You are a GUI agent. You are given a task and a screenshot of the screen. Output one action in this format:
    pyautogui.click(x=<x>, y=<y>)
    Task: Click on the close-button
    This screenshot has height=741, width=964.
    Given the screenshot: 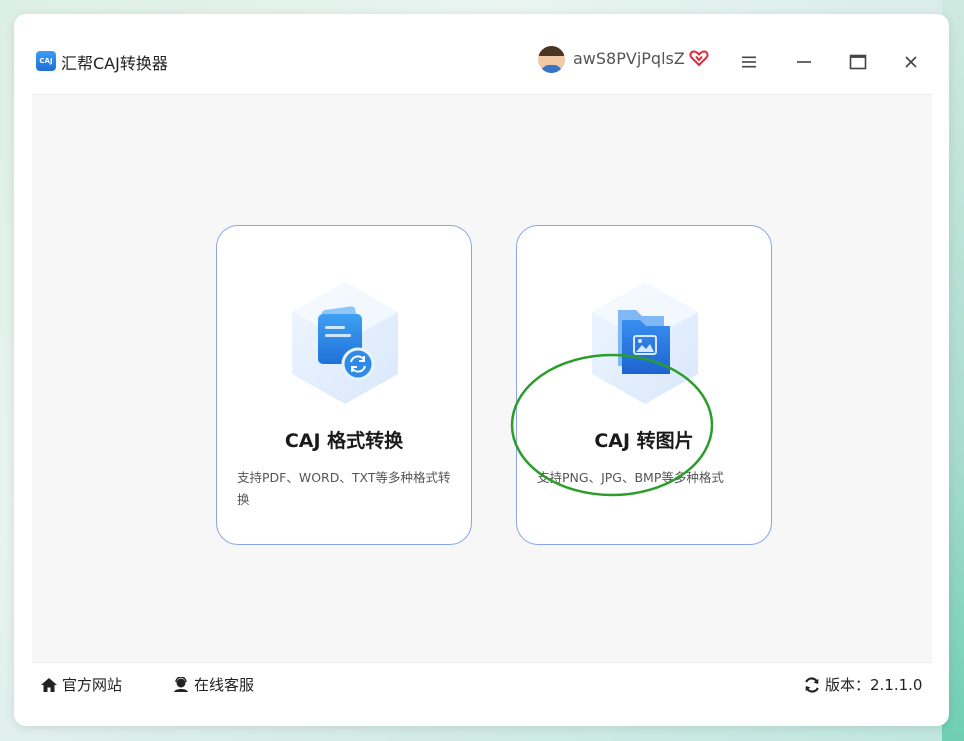 What is the action you would take?
    pyautogui.click(x=911, y=62)
    